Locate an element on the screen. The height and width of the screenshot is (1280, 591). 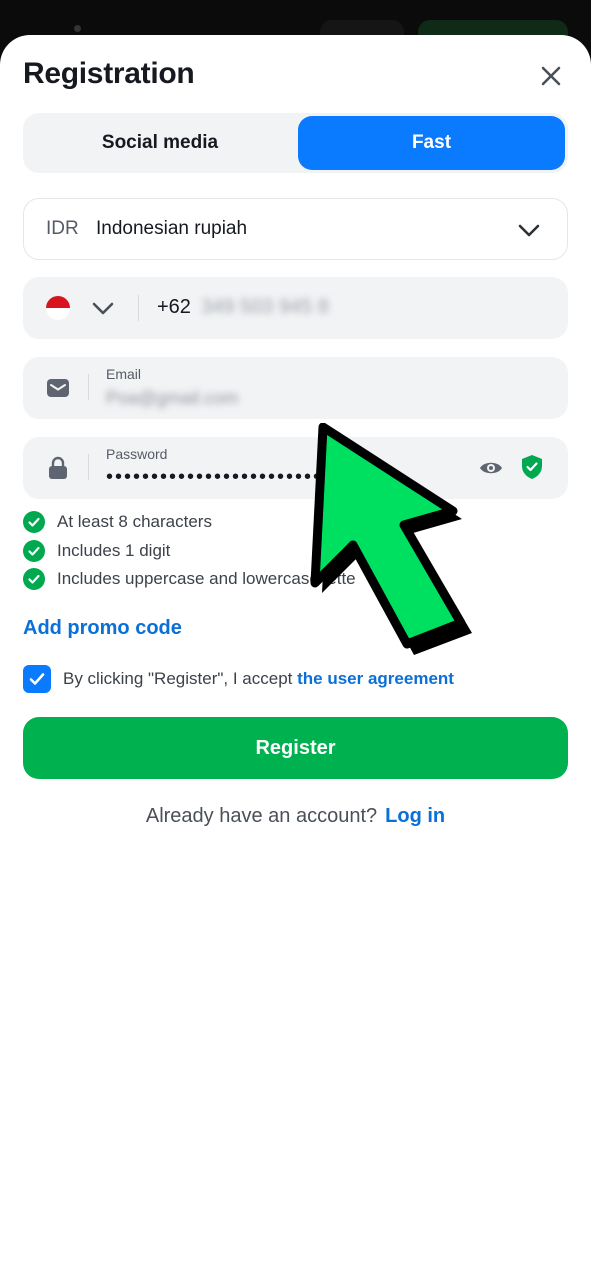
indonesia-flag-icon is located at coordinates (58, 308).